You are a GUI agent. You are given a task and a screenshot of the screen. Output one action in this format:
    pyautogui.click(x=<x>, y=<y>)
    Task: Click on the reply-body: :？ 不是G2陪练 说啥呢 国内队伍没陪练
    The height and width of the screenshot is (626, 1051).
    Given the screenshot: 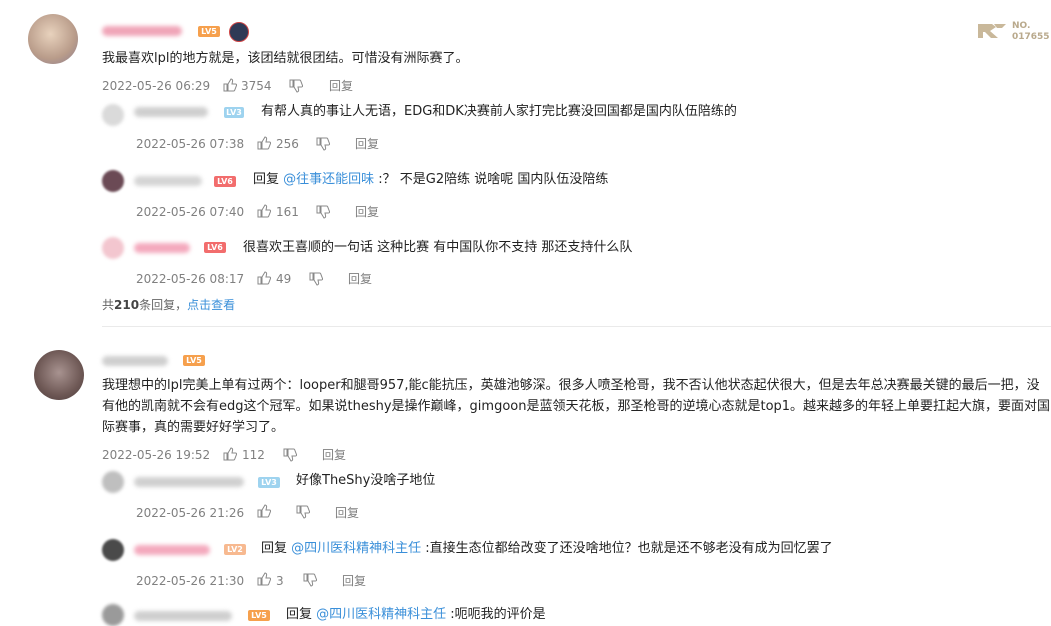 What is the action you would take?
    pyautogui.click(x=491, y=179)
    